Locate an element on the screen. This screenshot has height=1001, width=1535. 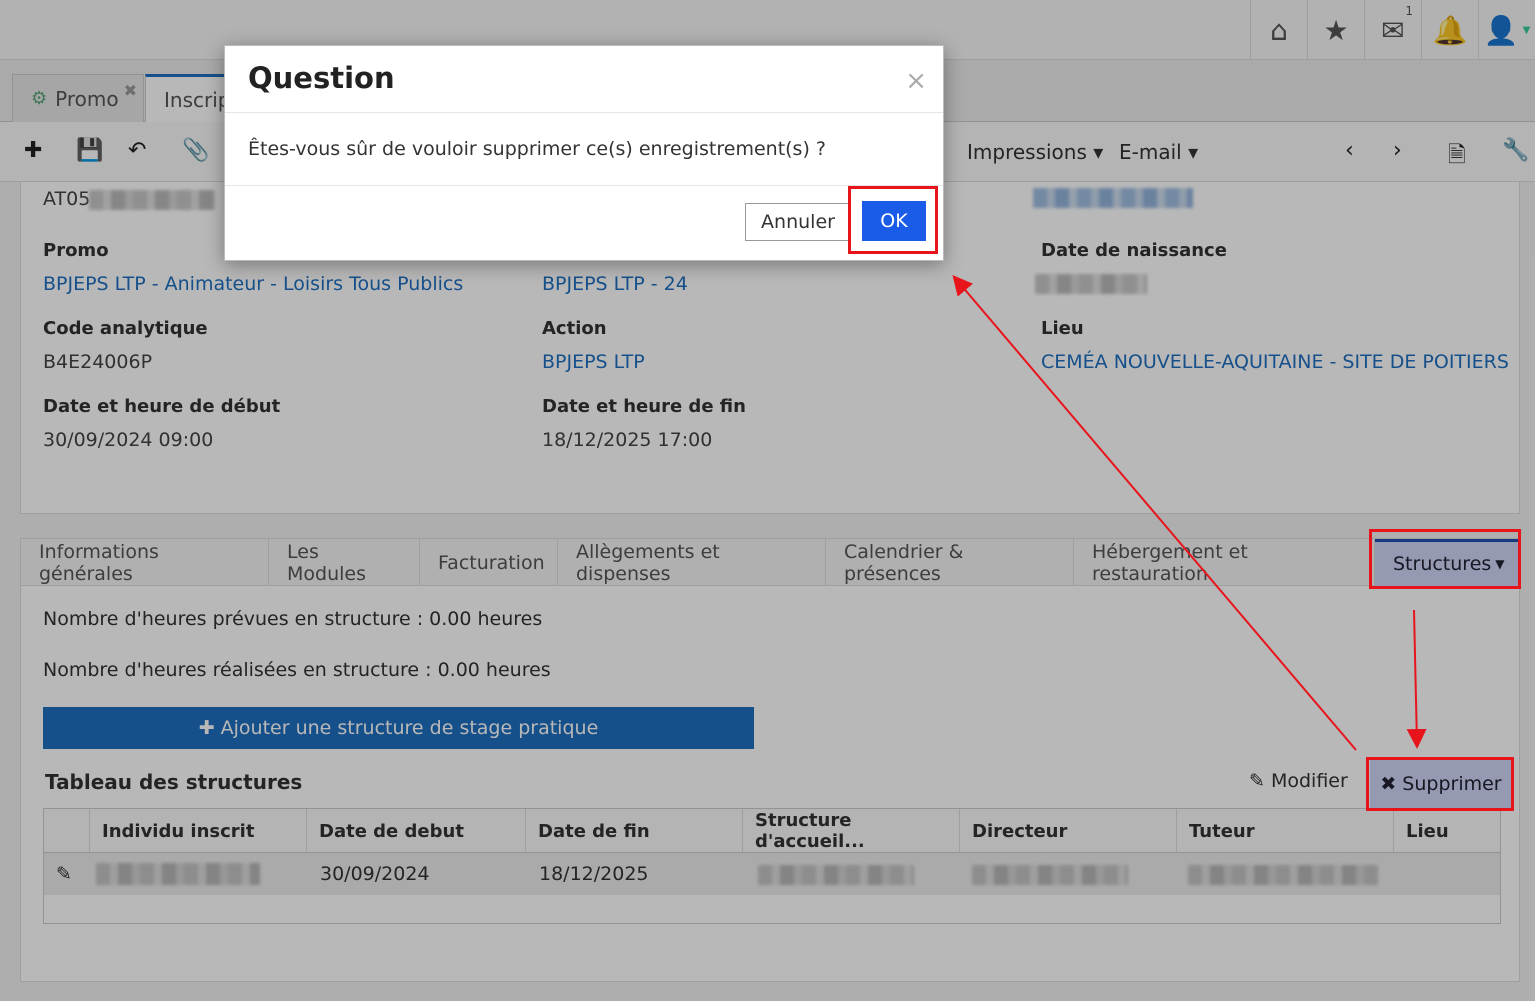
arrow-to-delete is located at coordinates (1416, 679).